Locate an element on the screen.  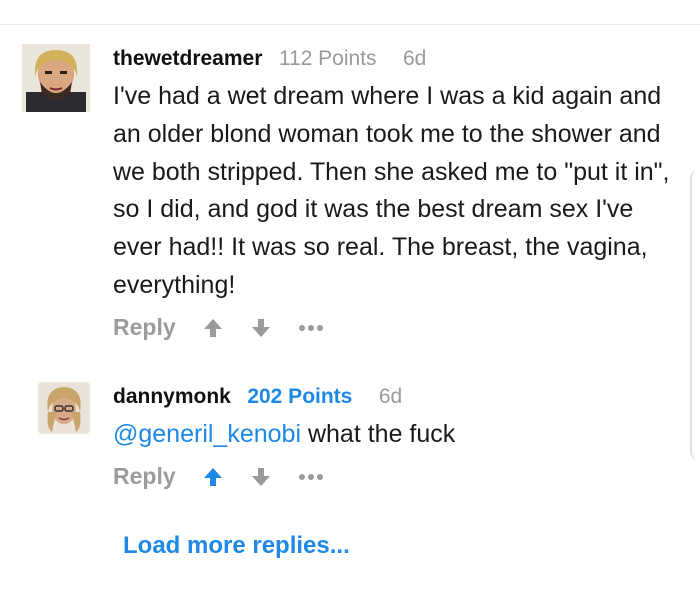
username: thewetdreamer is located at coordinates (187, 58).